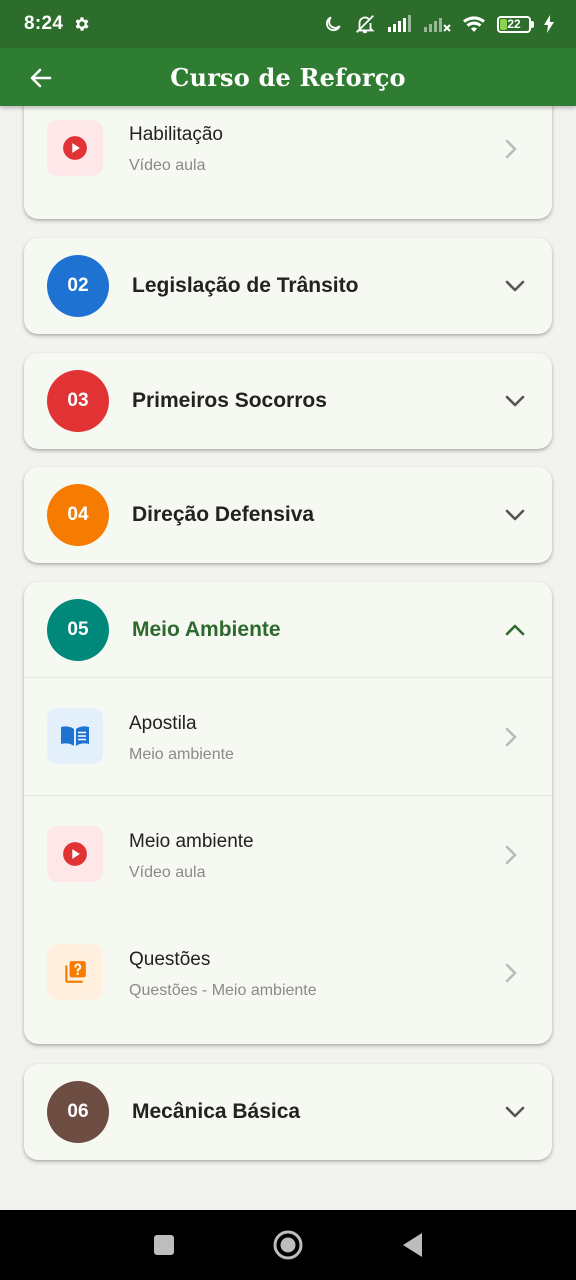  I want to click on moon-icon, so click(333, 24).